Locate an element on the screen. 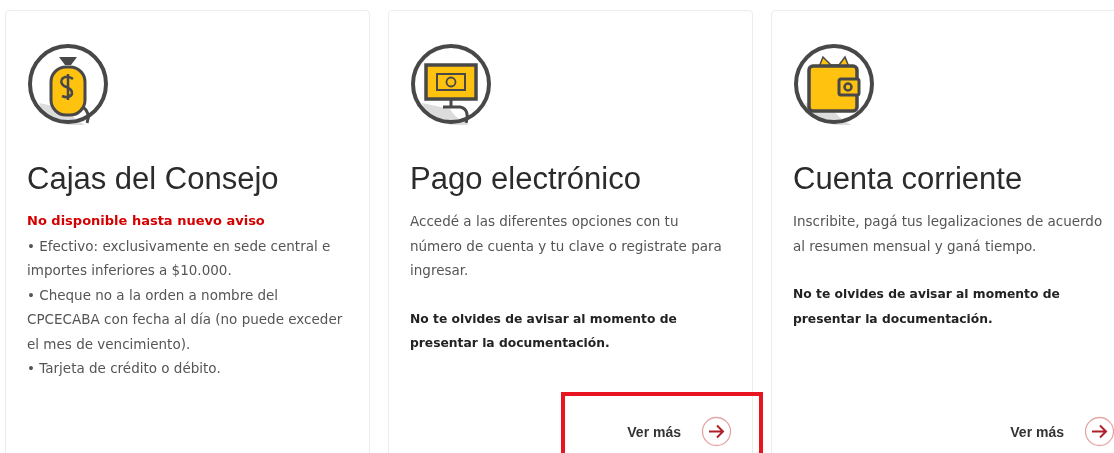 The width and height of the screenshot is (1114, 453). description-text: • Efectivo: exclusivamente en sede central e importes inferiores a $10.000. is located at coordinates (179, 258).